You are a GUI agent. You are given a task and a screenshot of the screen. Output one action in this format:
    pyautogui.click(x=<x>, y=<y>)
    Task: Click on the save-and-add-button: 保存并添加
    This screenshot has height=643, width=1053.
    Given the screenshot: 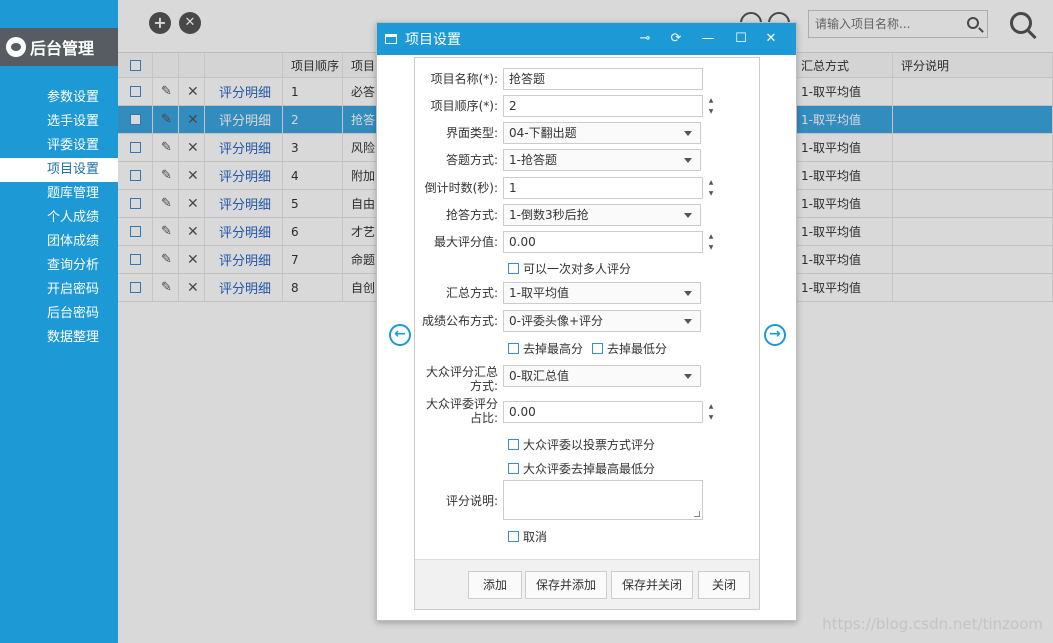 What is the action you would take?
    pyautogui.click(x=566, y=585)
    